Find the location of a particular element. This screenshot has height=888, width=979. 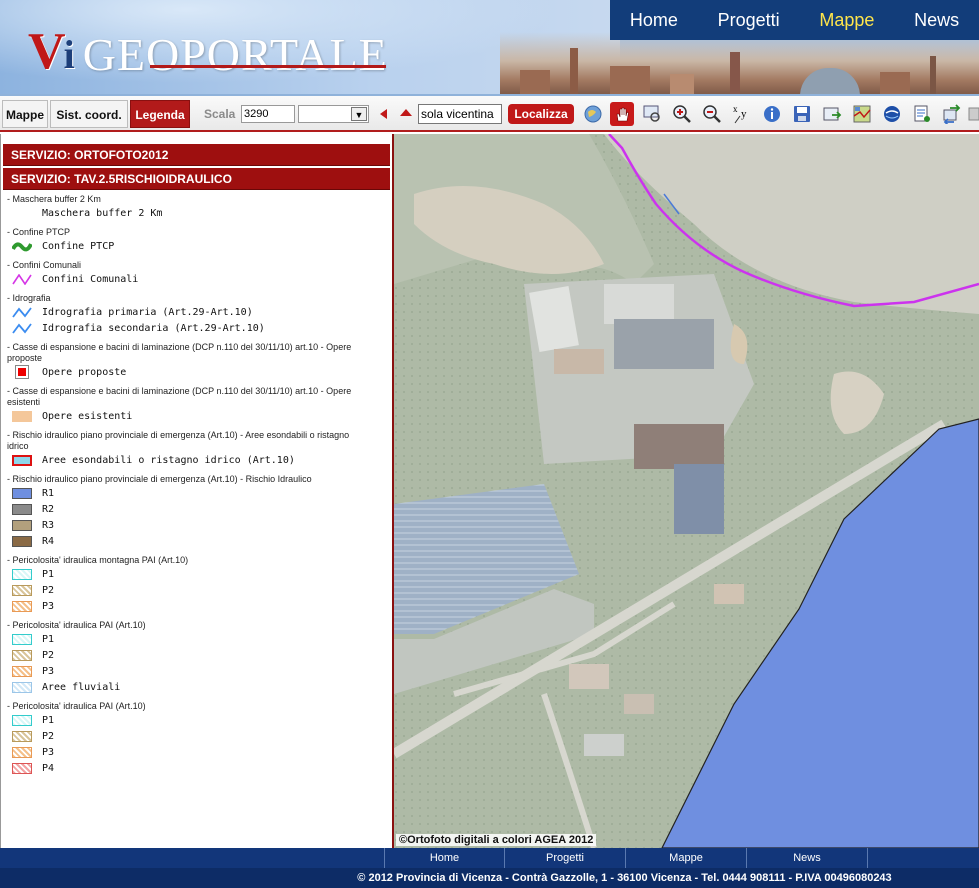

orange-fill-swatch is located at coordinates (22, 416).